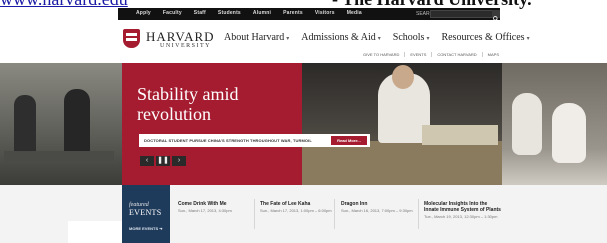  I want to click on carousel-controls: ‹ ❚❚ ›, so click(163, 161).